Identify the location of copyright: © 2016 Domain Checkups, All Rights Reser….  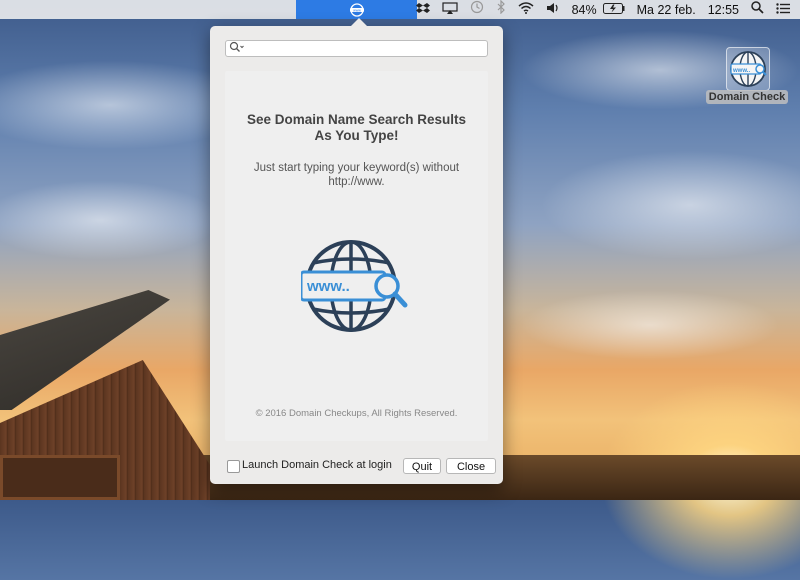
(356, 413).